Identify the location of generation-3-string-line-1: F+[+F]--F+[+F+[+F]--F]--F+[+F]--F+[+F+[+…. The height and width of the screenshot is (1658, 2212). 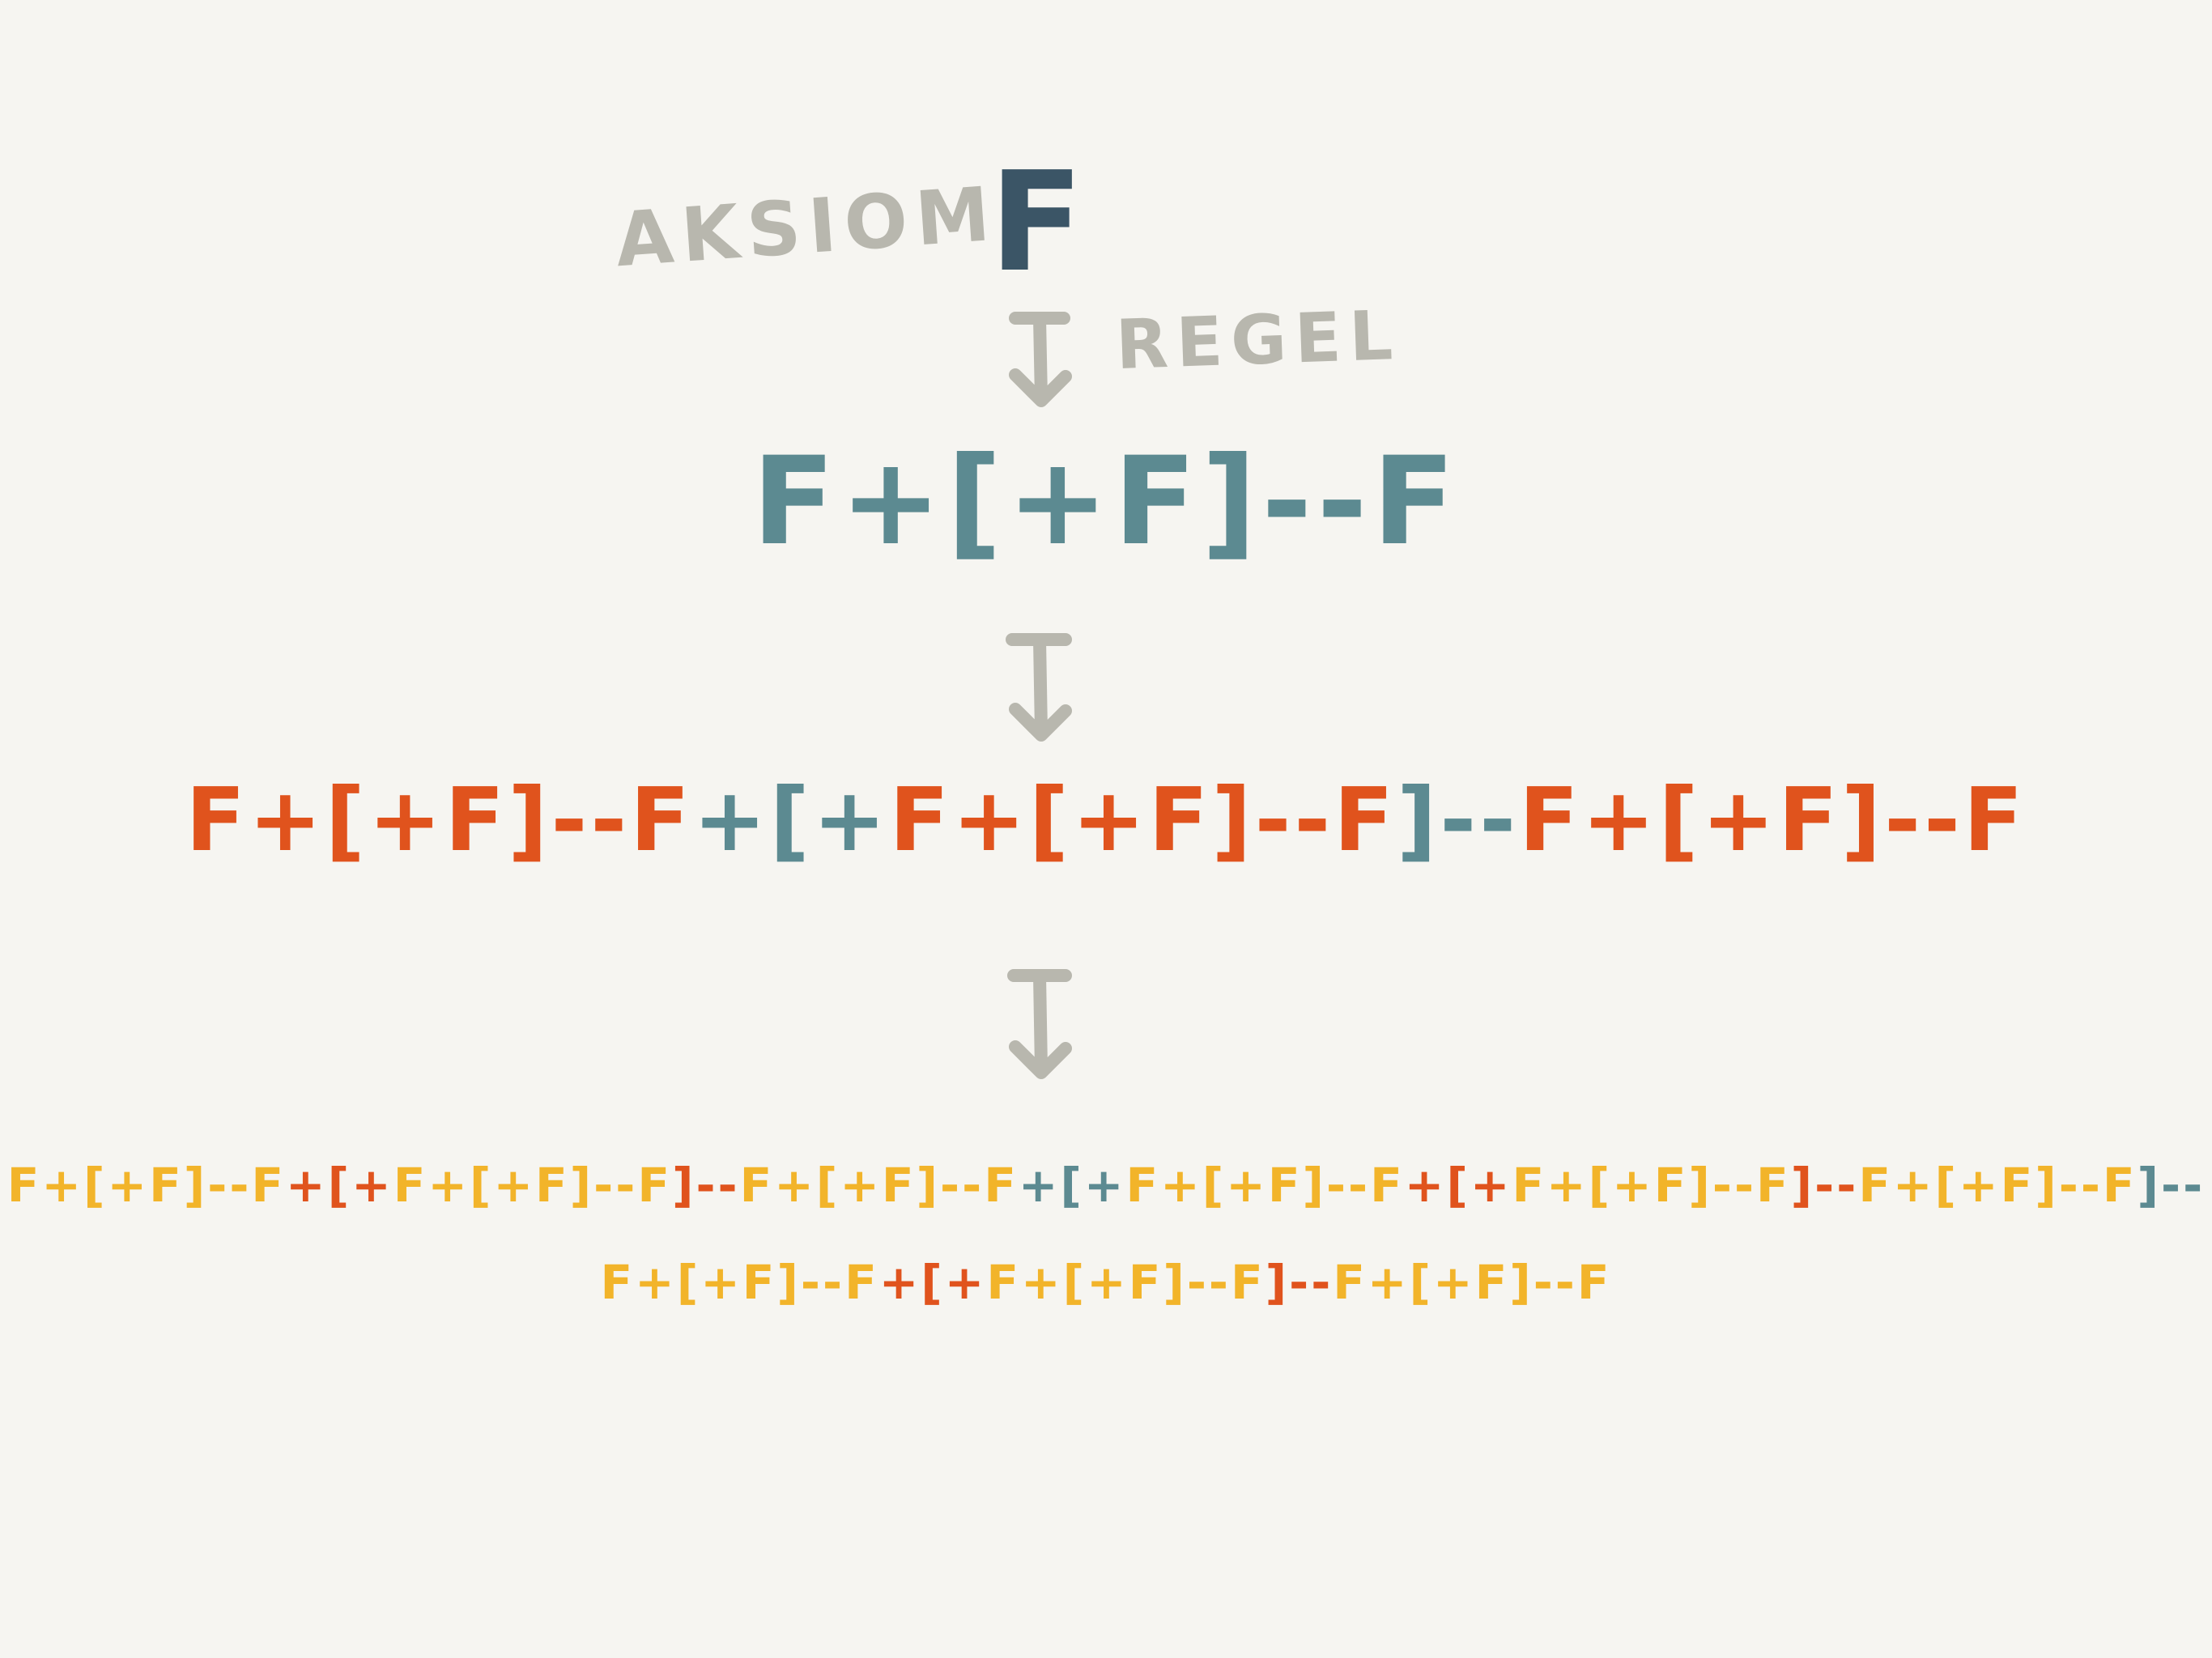
(1106, 1185).